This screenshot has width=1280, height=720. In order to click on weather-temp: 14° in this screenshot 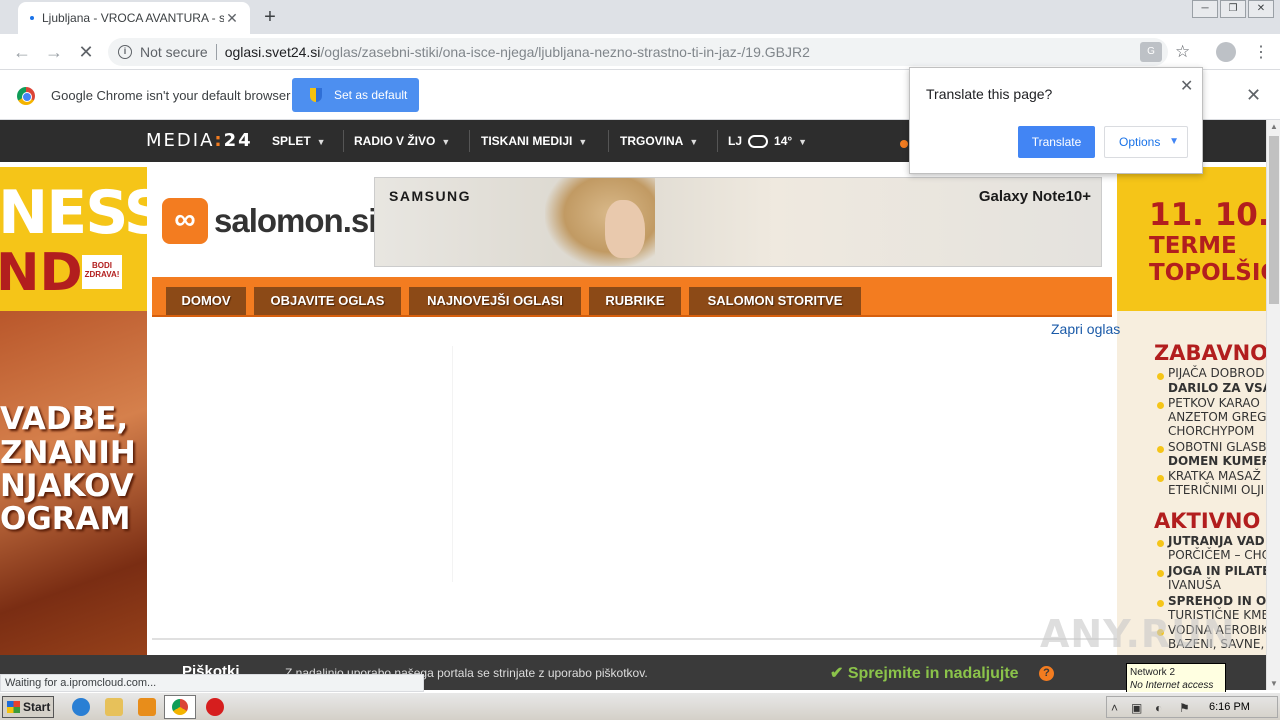, I will do `click(783, 141)`.